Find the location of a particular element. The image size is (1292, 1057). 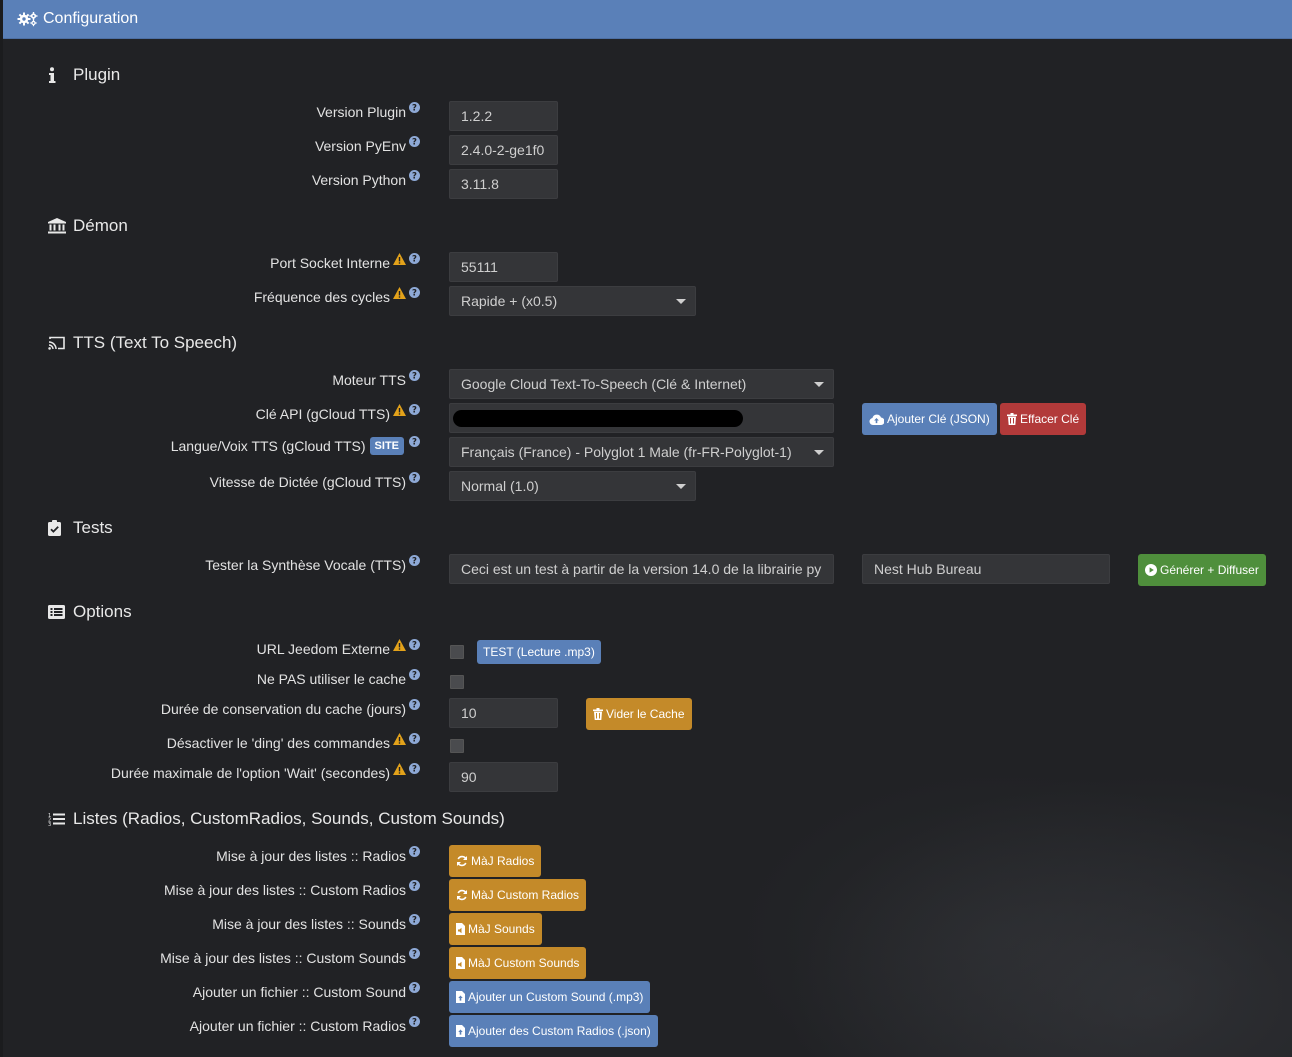

button-label: Générer + Diffuser is located at coordinates (1209, 570).